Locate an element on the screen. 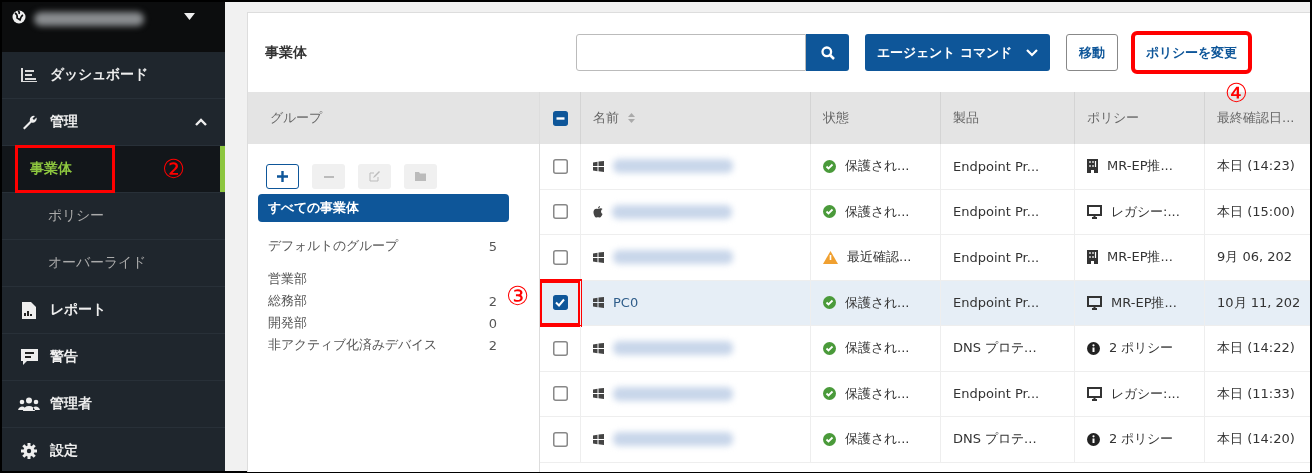 The width and height of the screenshot is (1312, 473). dropdown-button: エージェント コマンド is located at coordinates (957, 52).